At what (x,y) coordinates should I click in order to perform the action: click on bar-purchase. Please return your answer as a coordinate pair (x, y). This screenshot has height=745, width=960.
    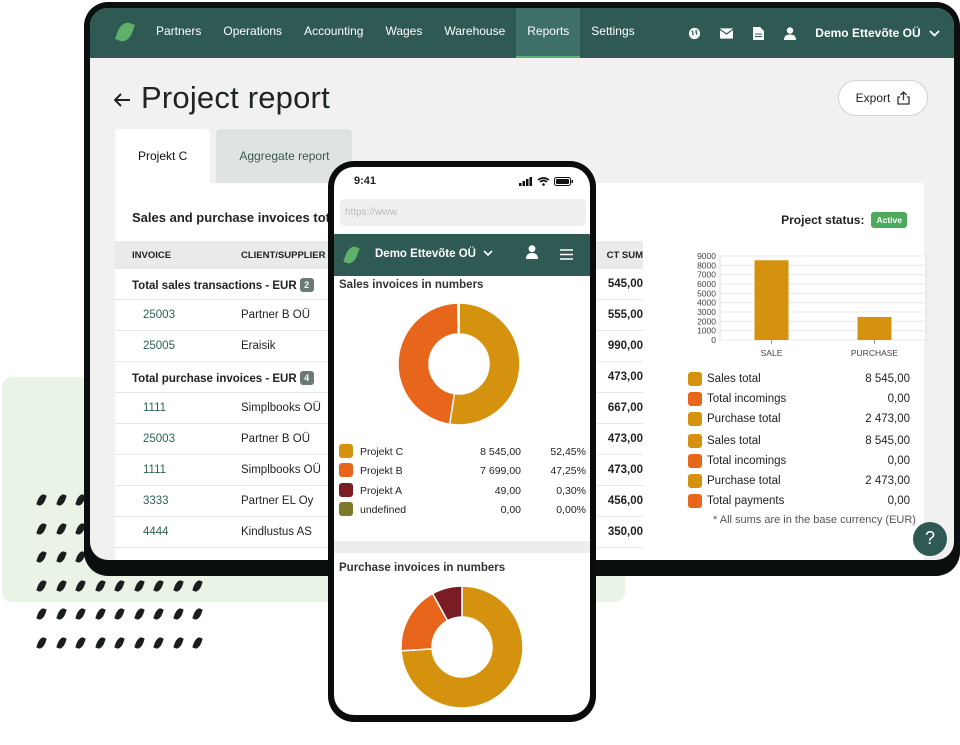
    Looking at the image, I should click on (874, 328).